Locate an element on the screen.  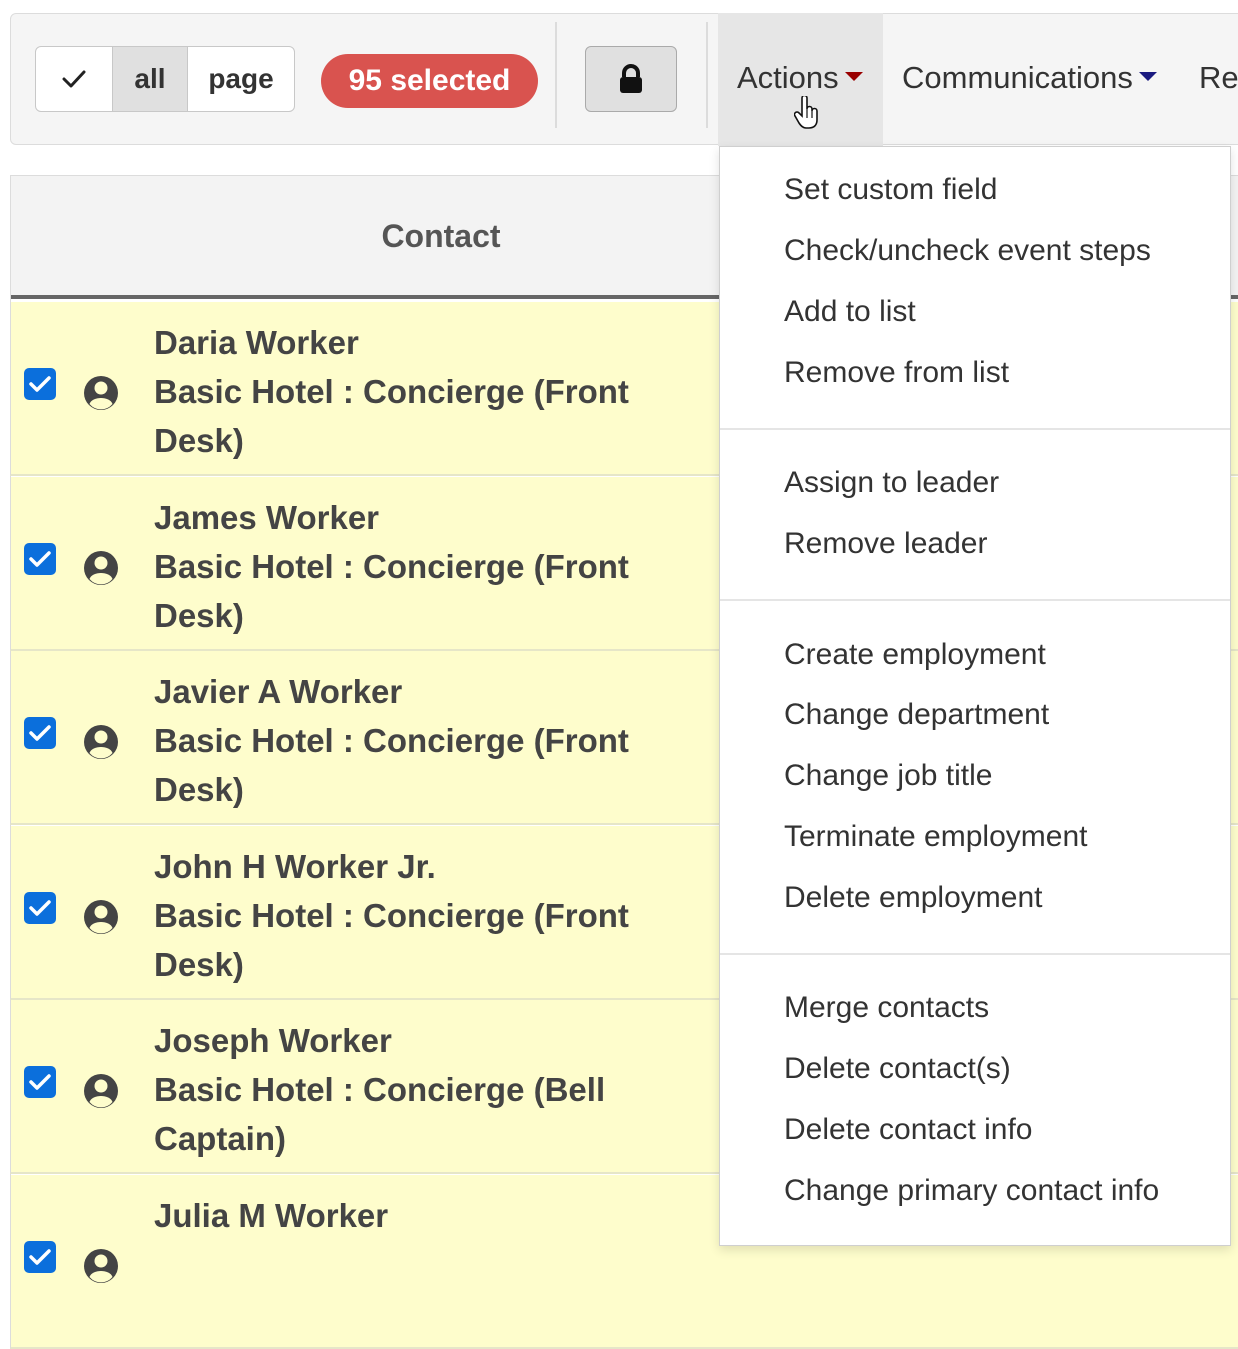
menu-item-check-uncheck-event-steps: Check/uncheck event steps is located at coordinates (967, 251).